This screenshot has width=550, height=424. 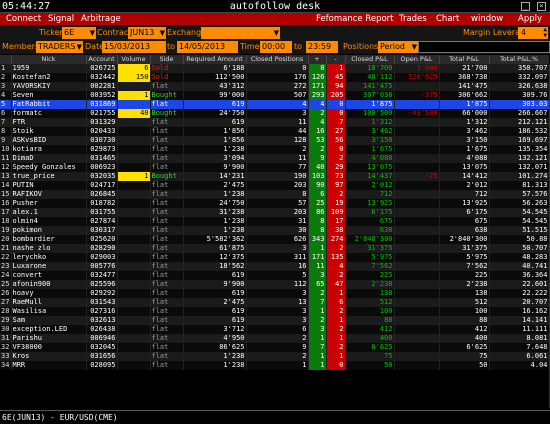 What do you see at coordinates (336, 59) in the screenshot?
I see `column-header: -` at bounding box center [336, 59].